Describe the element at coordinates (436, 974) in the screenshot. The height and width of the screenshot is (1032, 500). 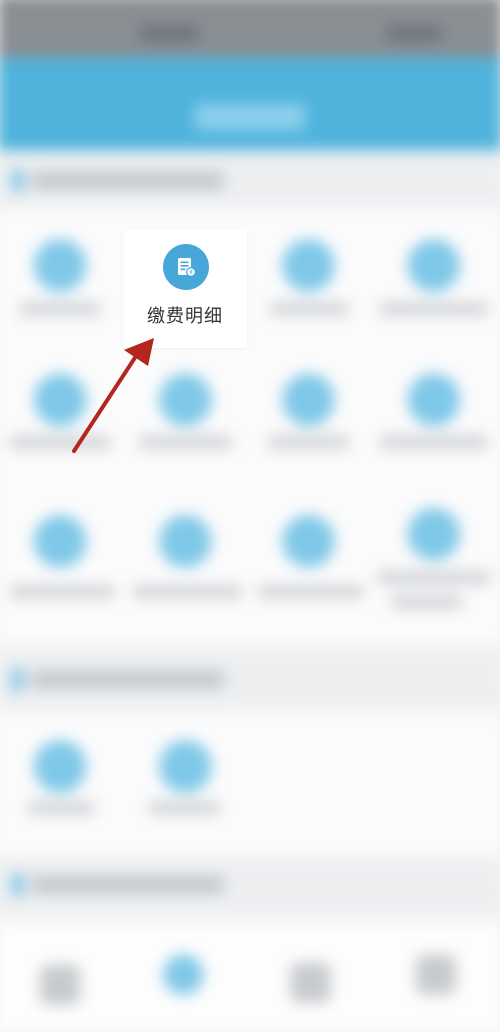
I see `nav-profile-icon` at that location.